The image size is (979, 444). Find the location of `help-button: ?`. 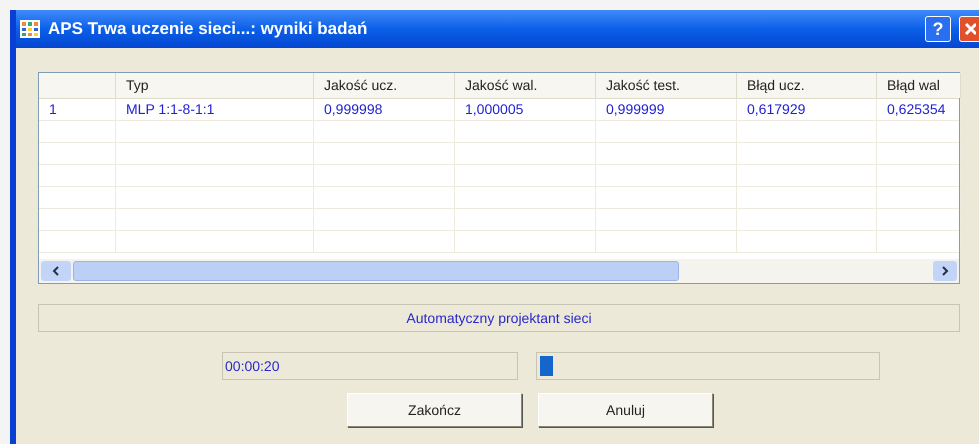

help-button: ? is located at coordinates (938, 29).